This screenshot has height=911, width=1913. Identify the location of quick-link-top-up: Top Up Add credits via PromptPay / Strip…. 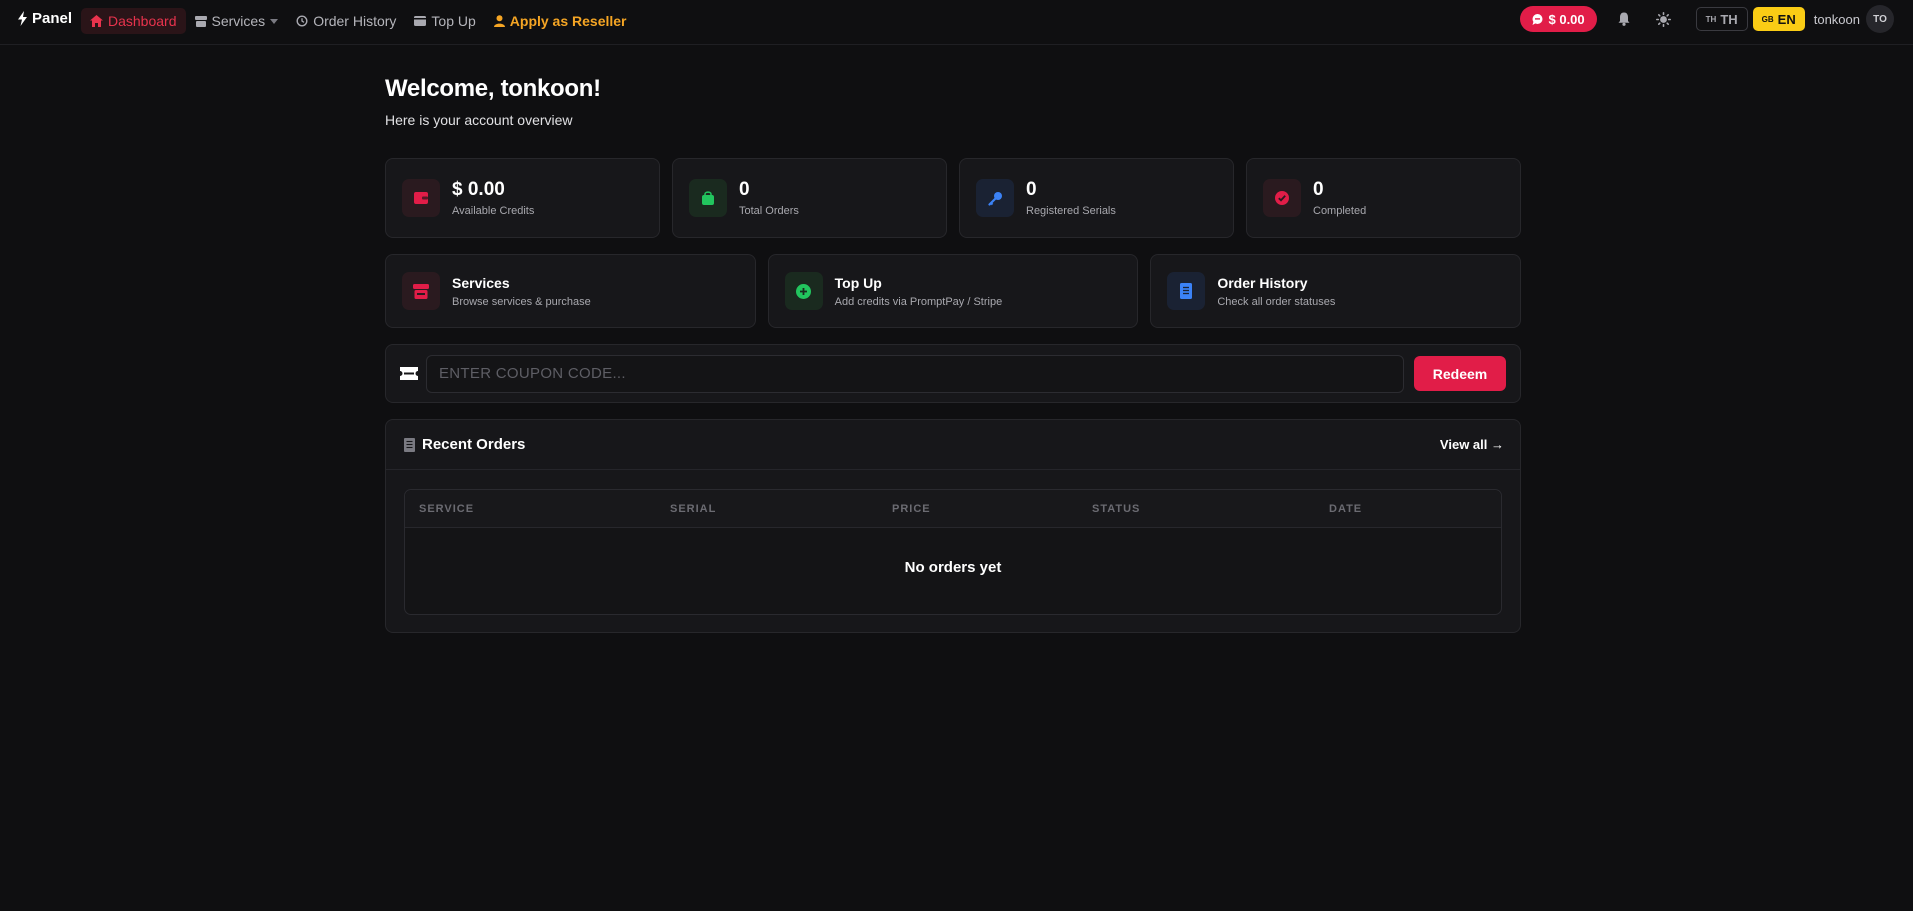
(953, 291).